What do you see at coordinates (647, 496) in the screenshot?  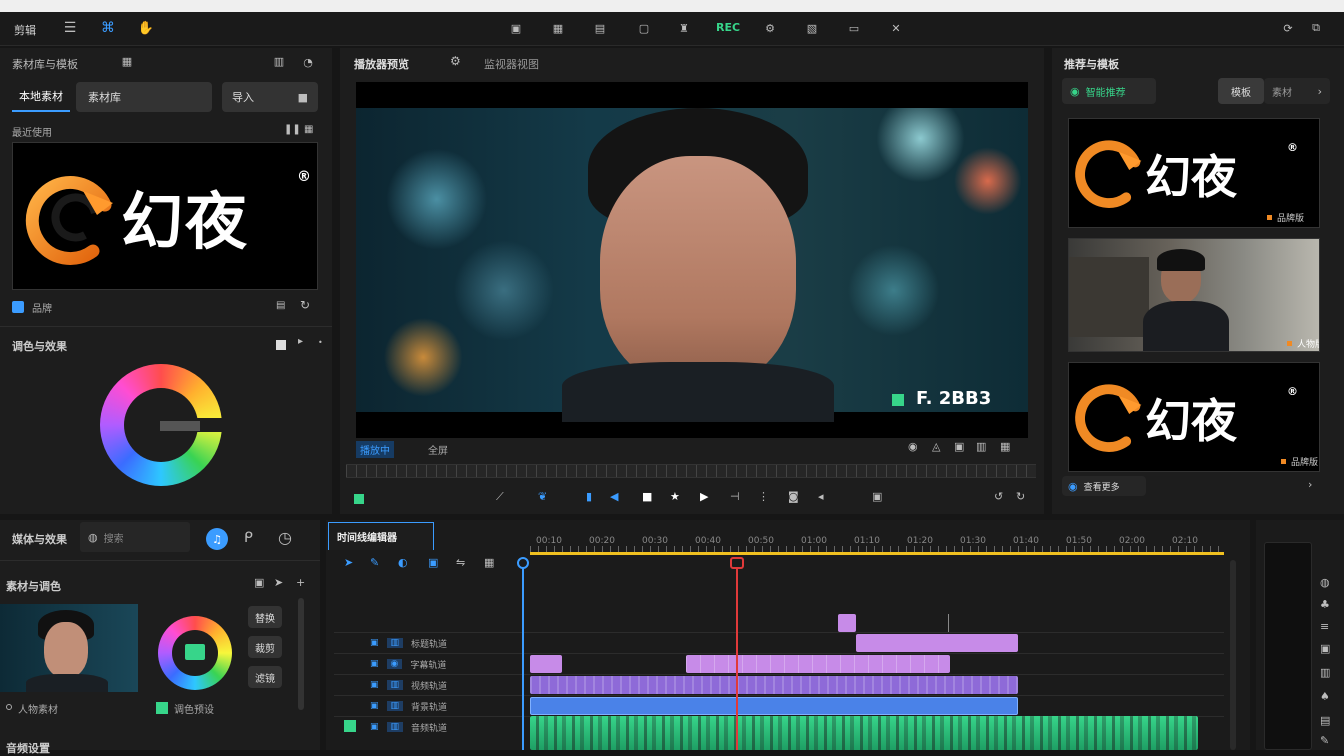 I see `stop-icon: ■` at bounding box center [647, 496].